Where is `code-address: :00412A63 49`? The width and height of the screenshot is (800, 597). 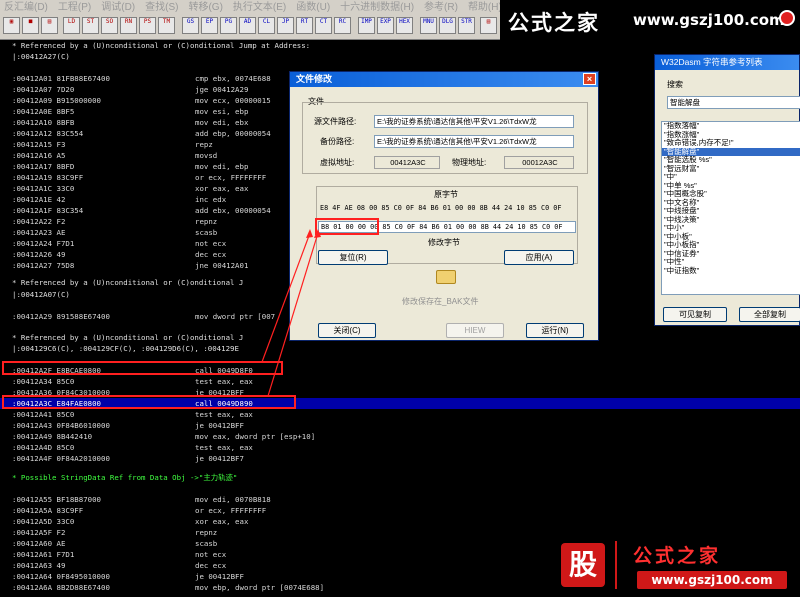
code-address: :00412A63 49 is located at coordinates (39, 565).